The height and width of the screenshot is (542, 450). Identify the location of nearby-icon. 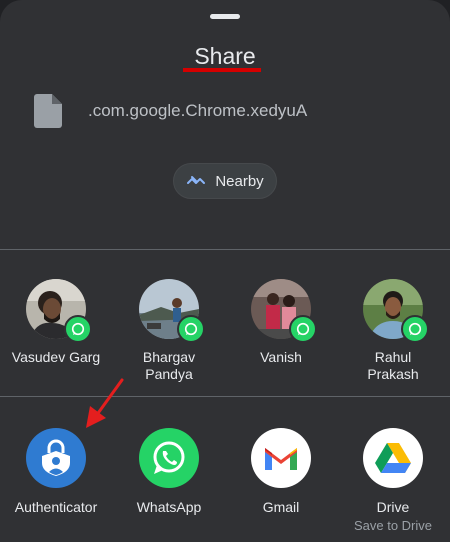
(196, 180).